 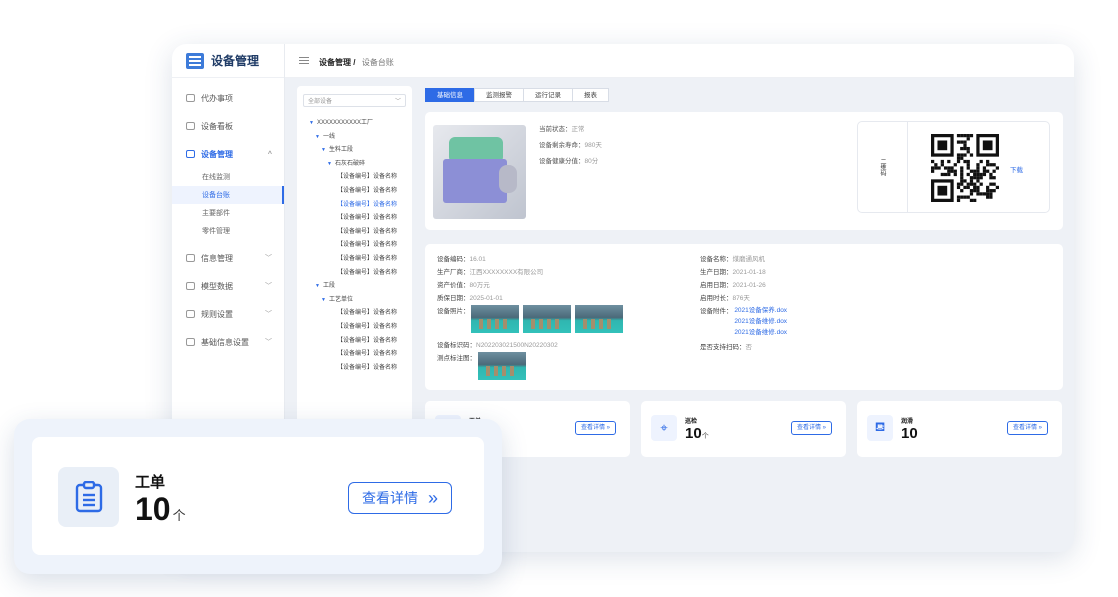 I want to click on breadcrumb-current: 设备台账, so click(x=377, y=62).